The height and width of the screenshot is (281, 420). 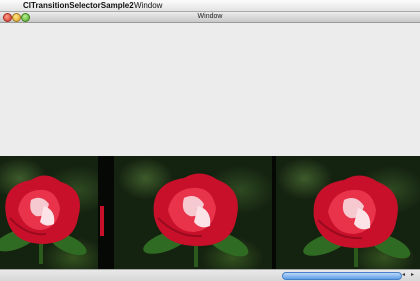 What do you see at coordinates (25, 17) in the screenshot?
I see `zoom-window-button` at bounding box center [25, 17].